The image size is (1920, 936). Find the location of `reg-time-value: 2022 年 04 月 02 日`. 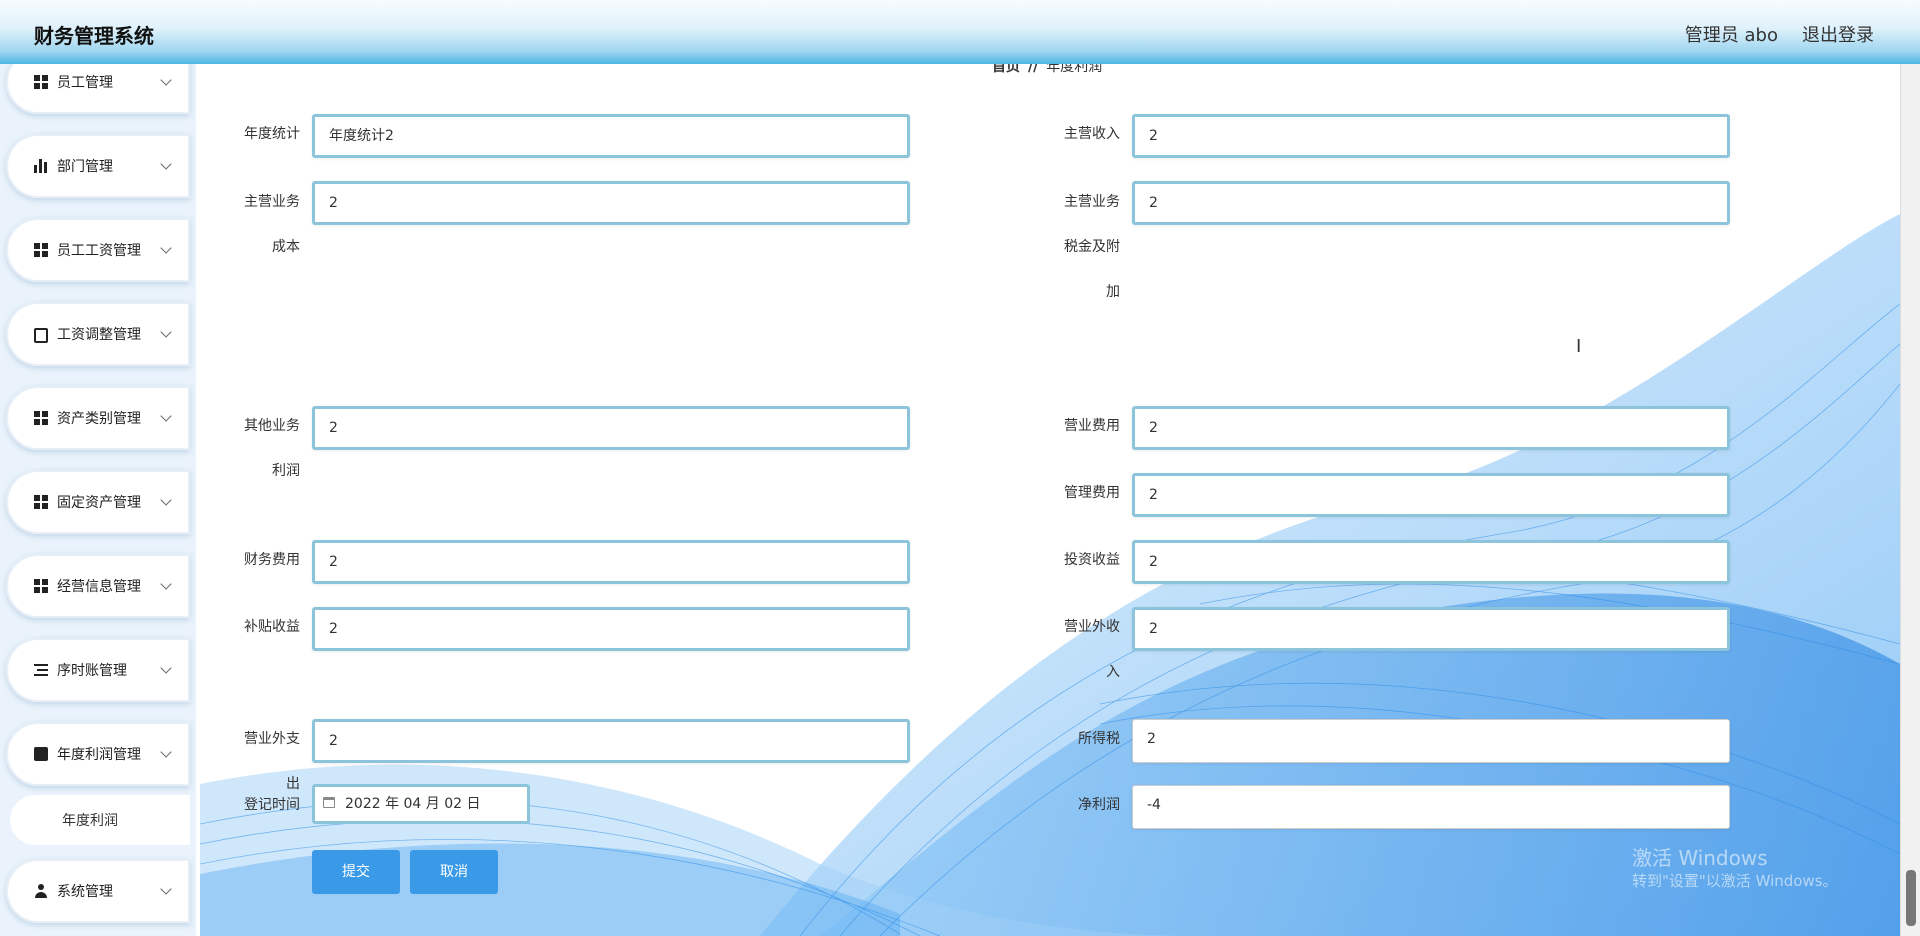

reg-time-value: 2022 年 04 月 02 日 is located at coordinates (413, 804).